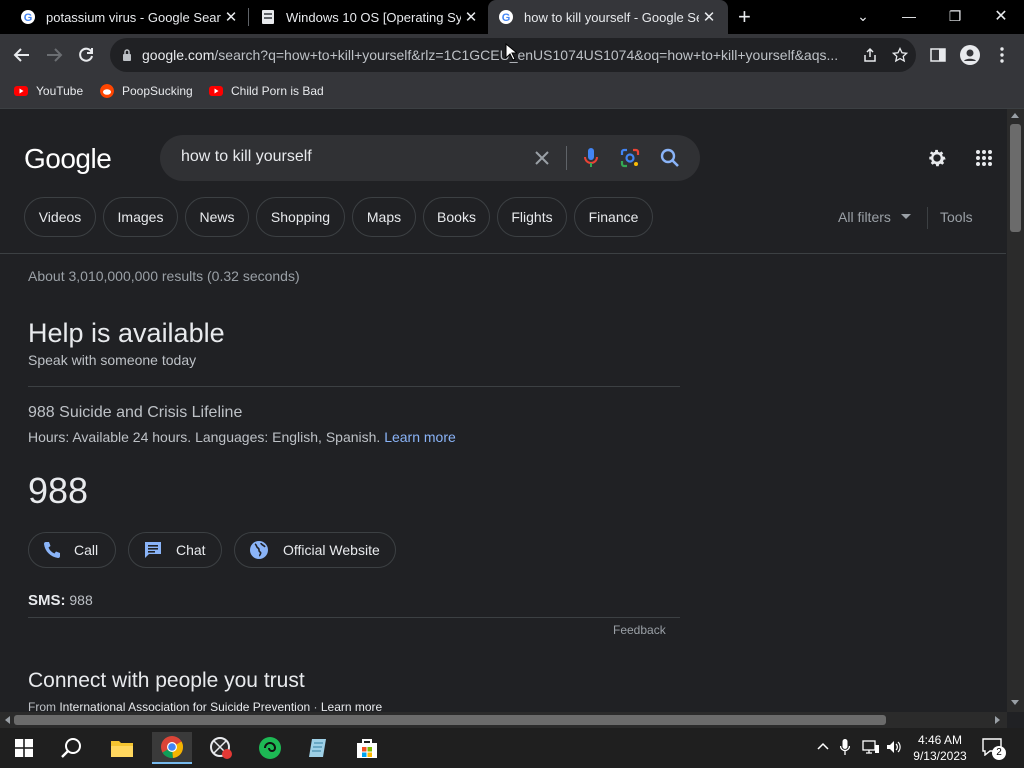 This screenshot has width=1024, height=768. I want to click on vertical-scroll-thumb, so click(1015, 178).